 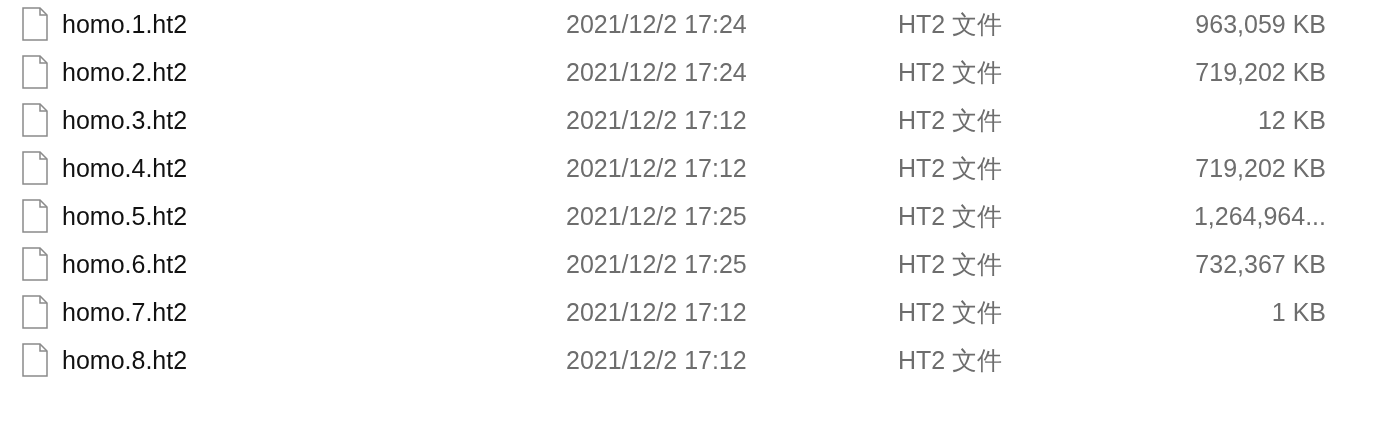 I want to click on file-name: homo.6.ht2, so click(x=314, y=264).